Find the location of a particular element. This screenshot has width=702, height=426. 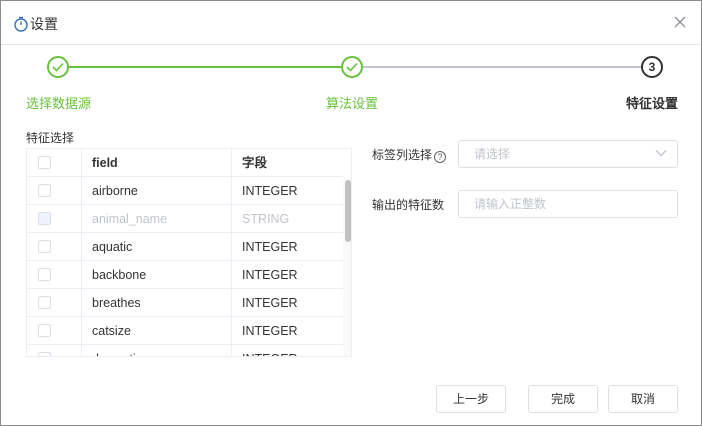

table-row: breathes INTEGER is located at coordinates (185, 303).